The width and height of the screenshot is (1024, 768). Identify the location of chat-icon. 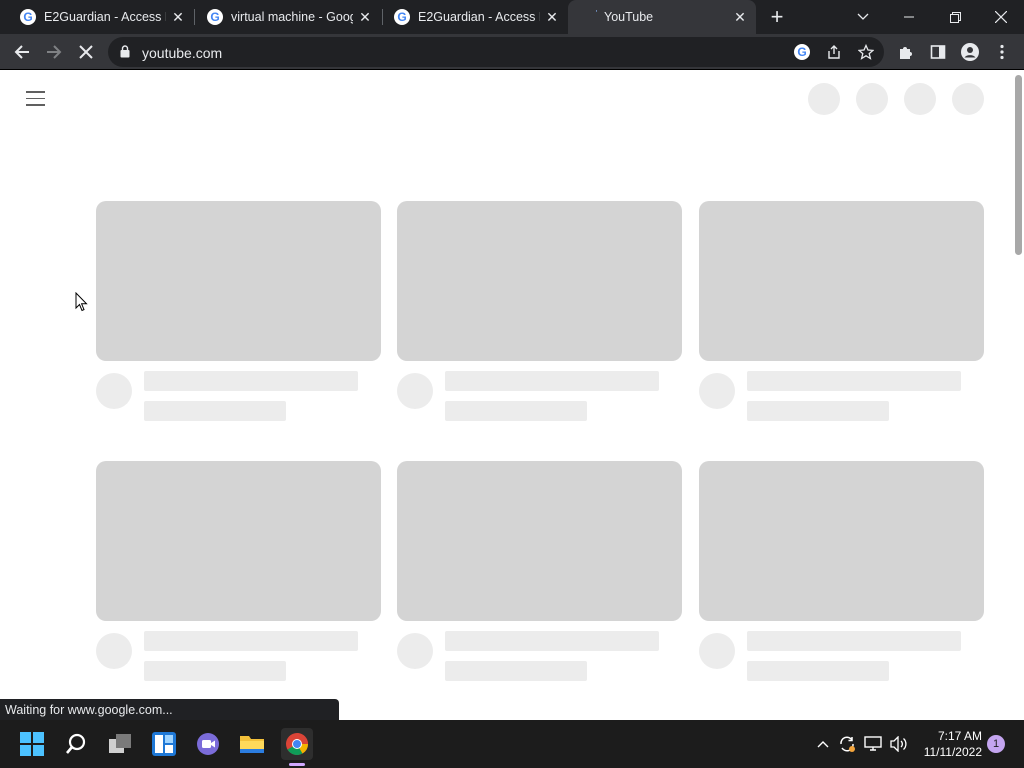
(208, 744).